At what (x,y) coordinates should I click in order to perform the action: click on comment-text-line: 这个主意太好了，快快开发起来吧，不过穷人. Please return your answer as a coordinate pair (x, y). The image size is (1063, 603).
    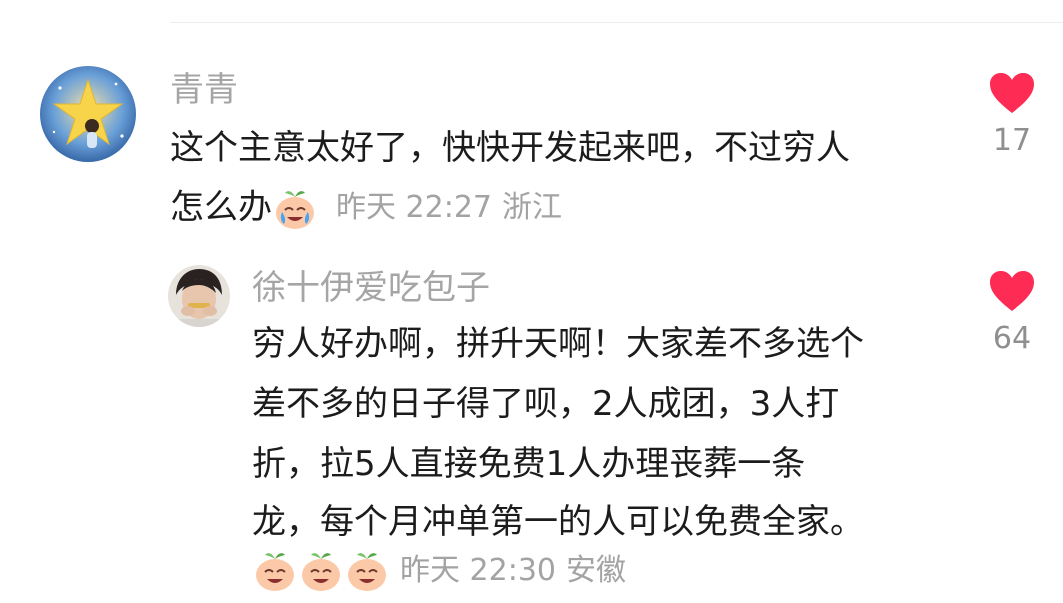
    Looking at the image, I should click on (510, 148).